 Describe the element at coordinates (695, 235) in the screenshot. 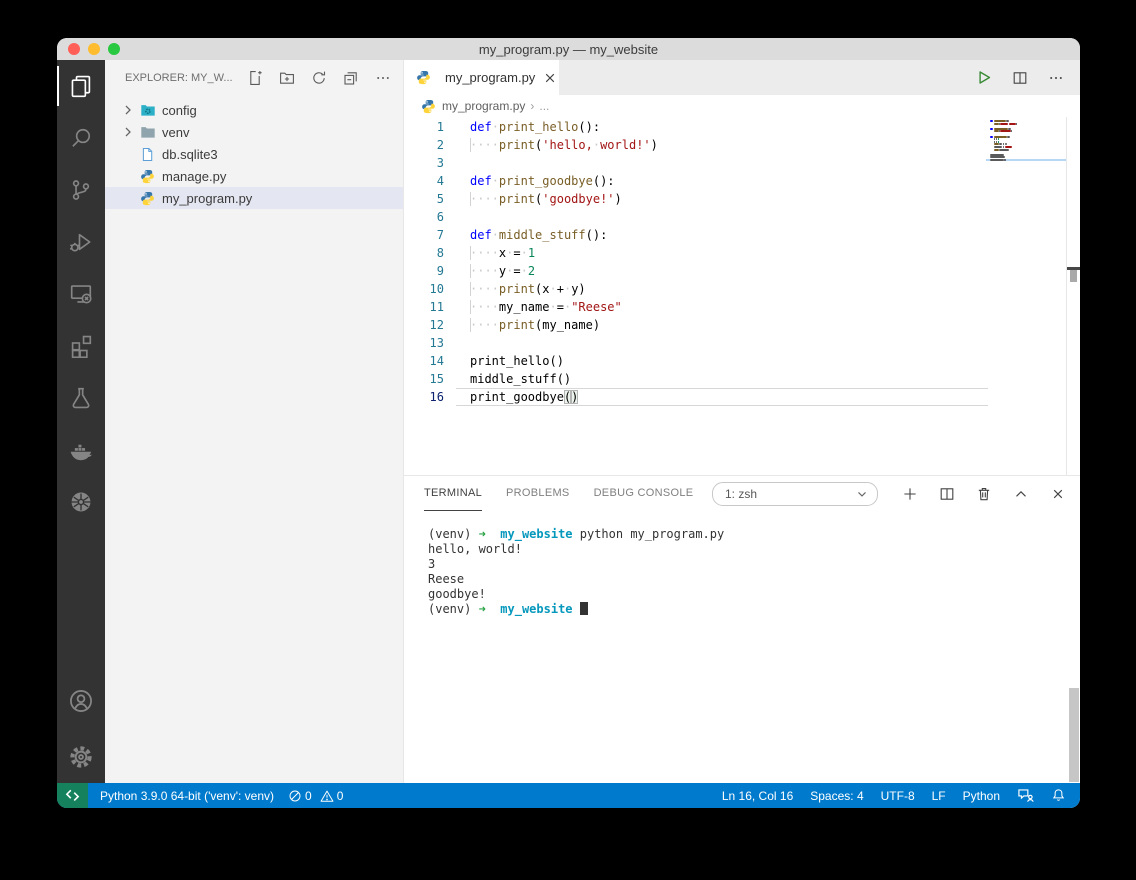

I see `code-line: 7 def·middle_stuff():` at that location.